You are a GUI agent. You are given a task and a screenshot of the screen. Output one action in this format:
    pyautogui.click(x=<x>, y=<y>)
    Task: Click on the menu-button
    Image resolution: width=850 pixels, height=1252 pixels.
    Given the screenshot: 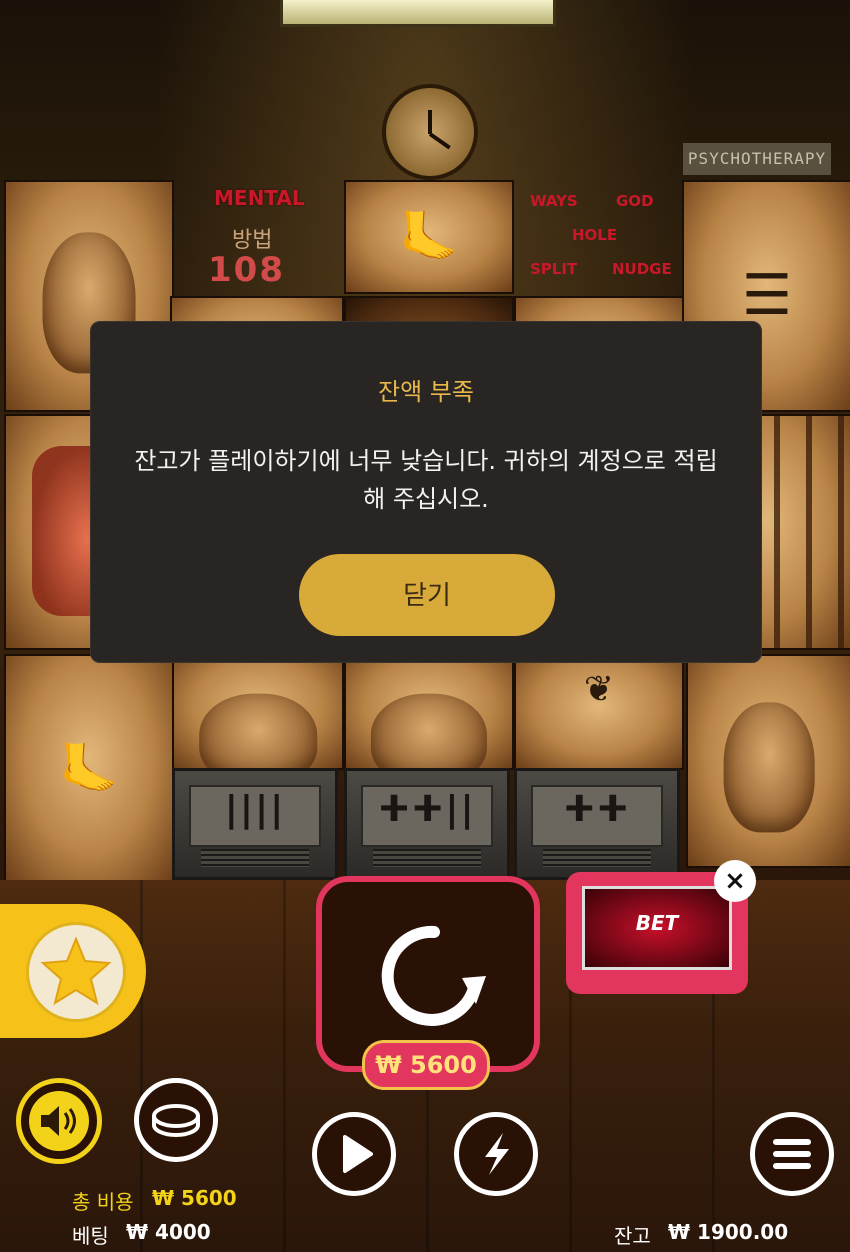 What is the action you would take?
    pyautogui.click(x=792, y=1154)
    